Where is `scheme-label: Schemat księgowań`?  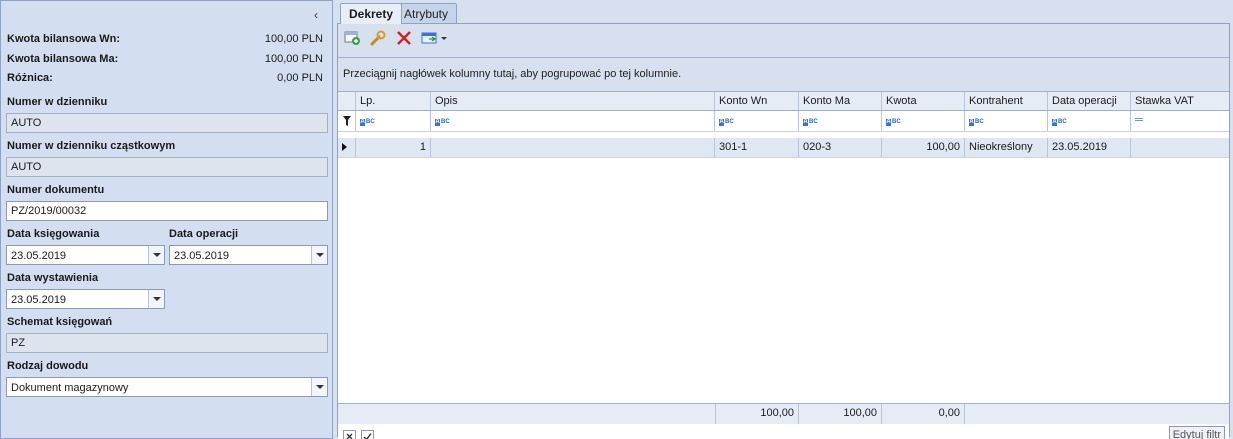
scheme-label: Schemat księgowań is located at coordinates (60, 322).